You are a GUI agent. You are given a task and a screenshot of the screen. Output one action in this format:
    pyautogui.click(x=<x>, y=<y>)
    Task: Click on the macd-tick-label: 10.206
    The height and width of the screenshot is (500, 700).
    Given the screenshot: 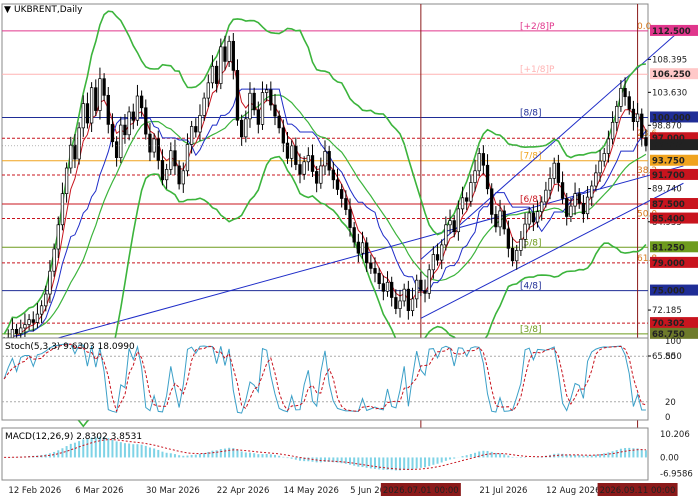 What is the action you would take?
    pyautogui.click(x=675, y=435)
    